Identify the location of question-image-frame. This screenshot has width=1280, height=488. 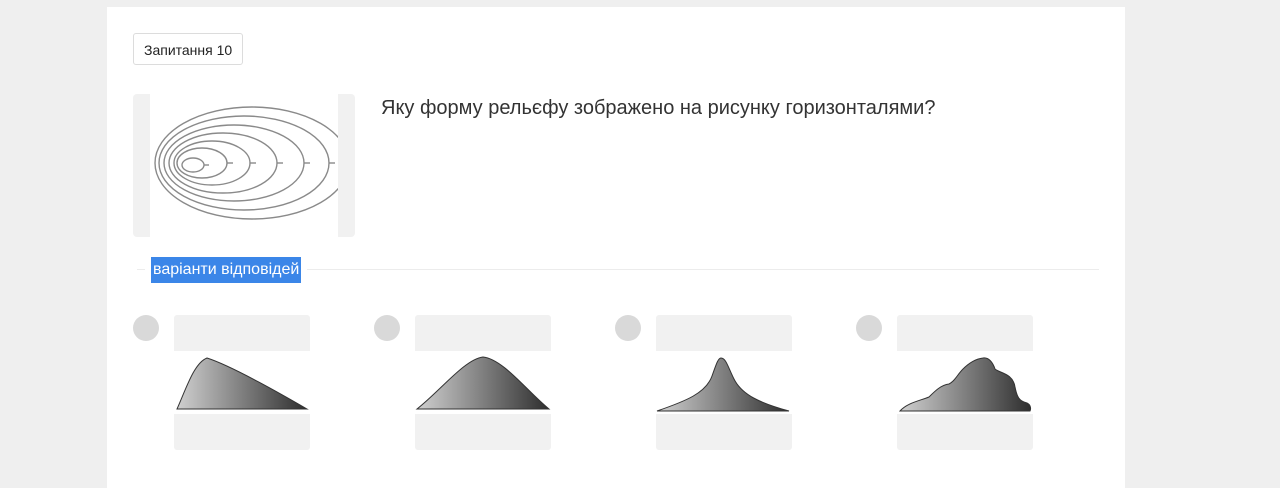
(244, 165).